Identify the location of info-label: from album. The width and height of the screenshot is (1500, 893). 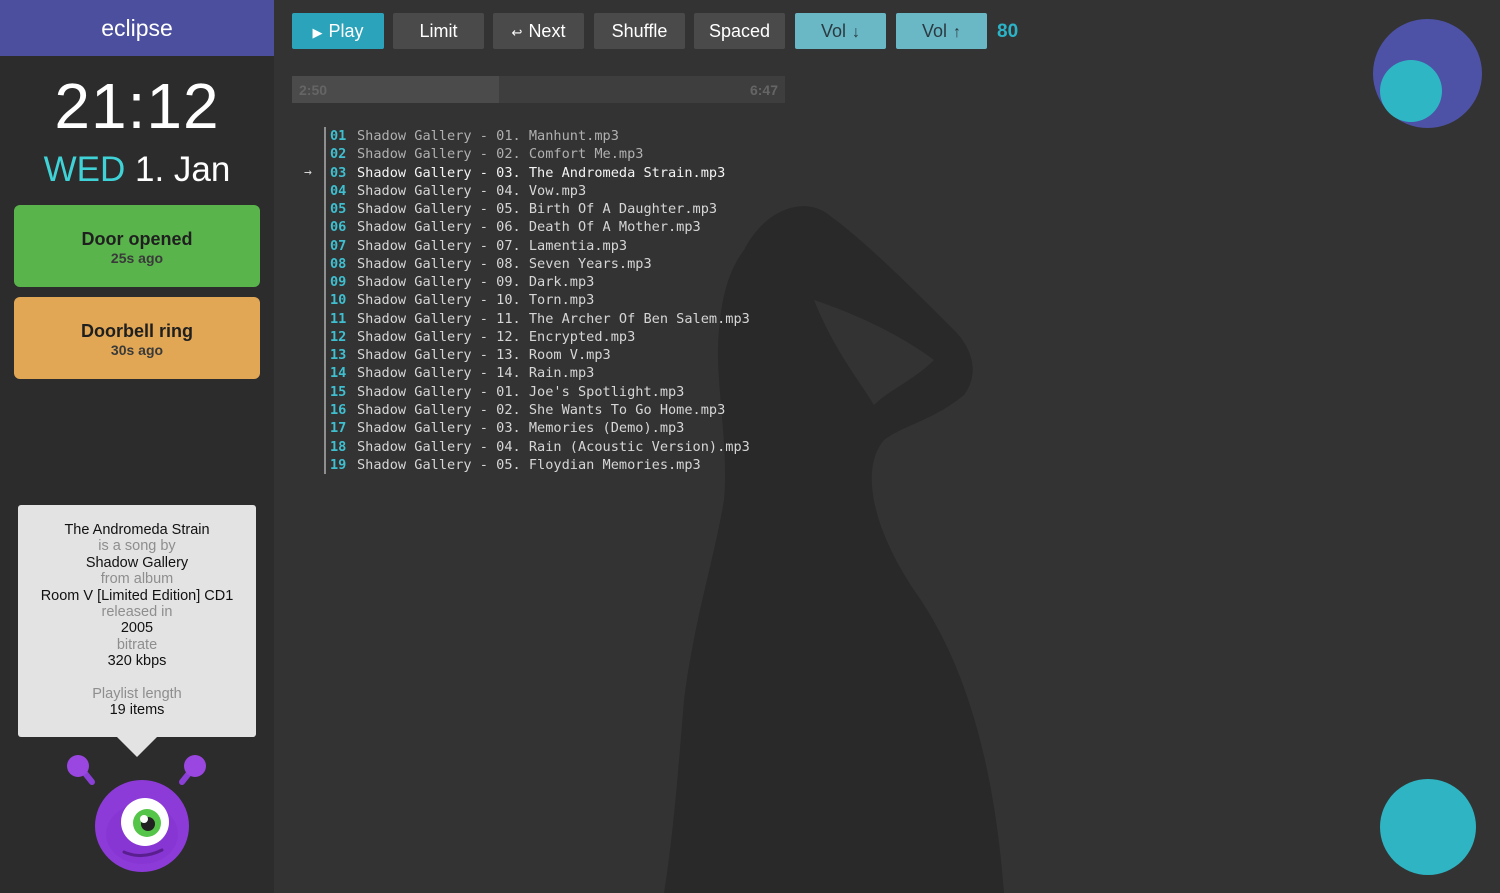
(137, 579).